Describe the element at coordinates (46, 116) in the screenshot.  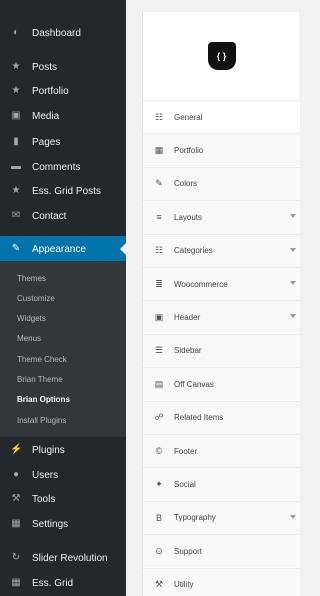
I see `sidebar-item-label: Media` at that location.